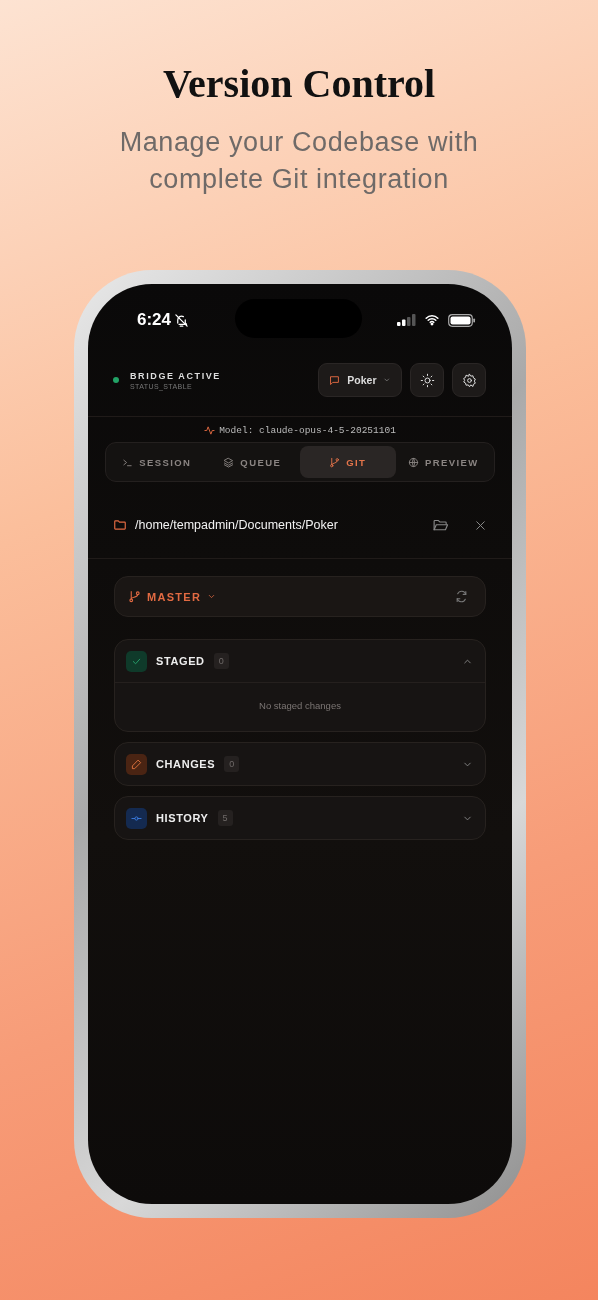 Image resolution: width=598 pixels, height=1300 pixels. What do you see at coordinates (413, 462) in the screenshot?
I see `globe-icon` at bounding box center [413, 462].